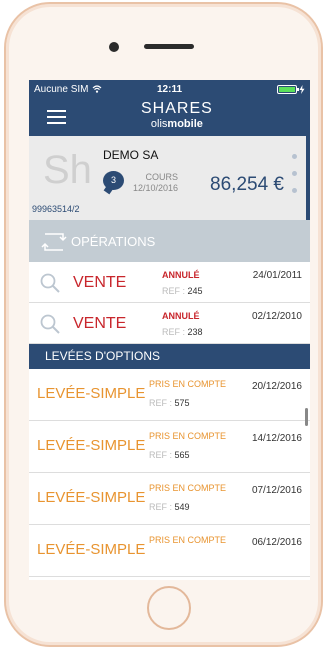 Image resolution: width=327 pixels, height=650 pixels. Describe the element at coordinates (276, 490) in the screenshot. I see `levee-date: 07/12/2016` at that location.